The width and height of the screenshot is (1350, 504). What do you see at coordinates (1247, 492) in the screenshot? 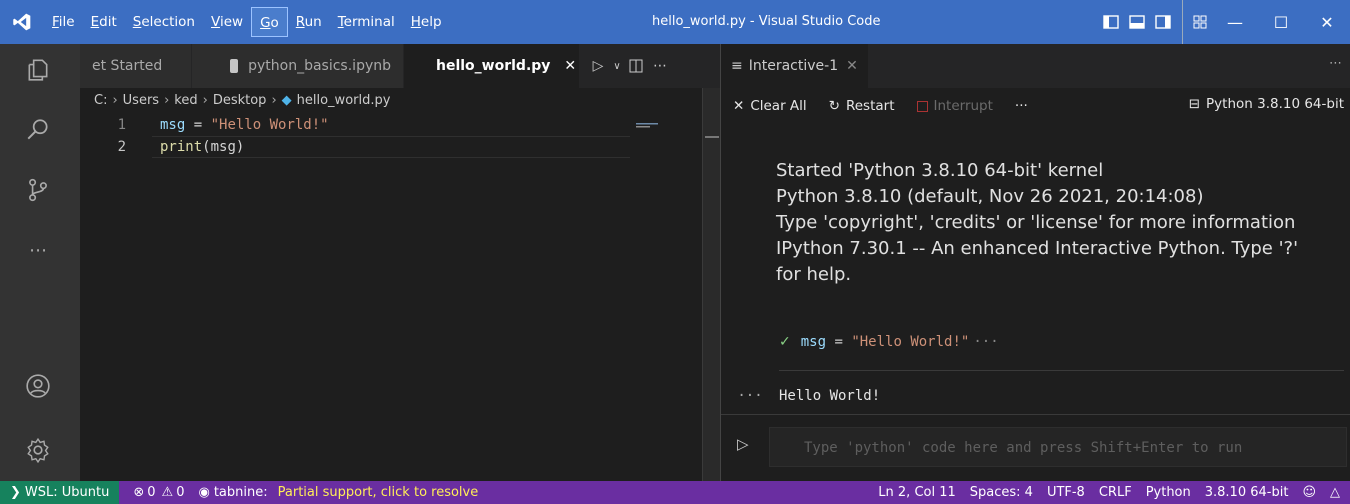
I see `interpreter: 3.8.10 64-bit` at bounding box center [1247, 492].